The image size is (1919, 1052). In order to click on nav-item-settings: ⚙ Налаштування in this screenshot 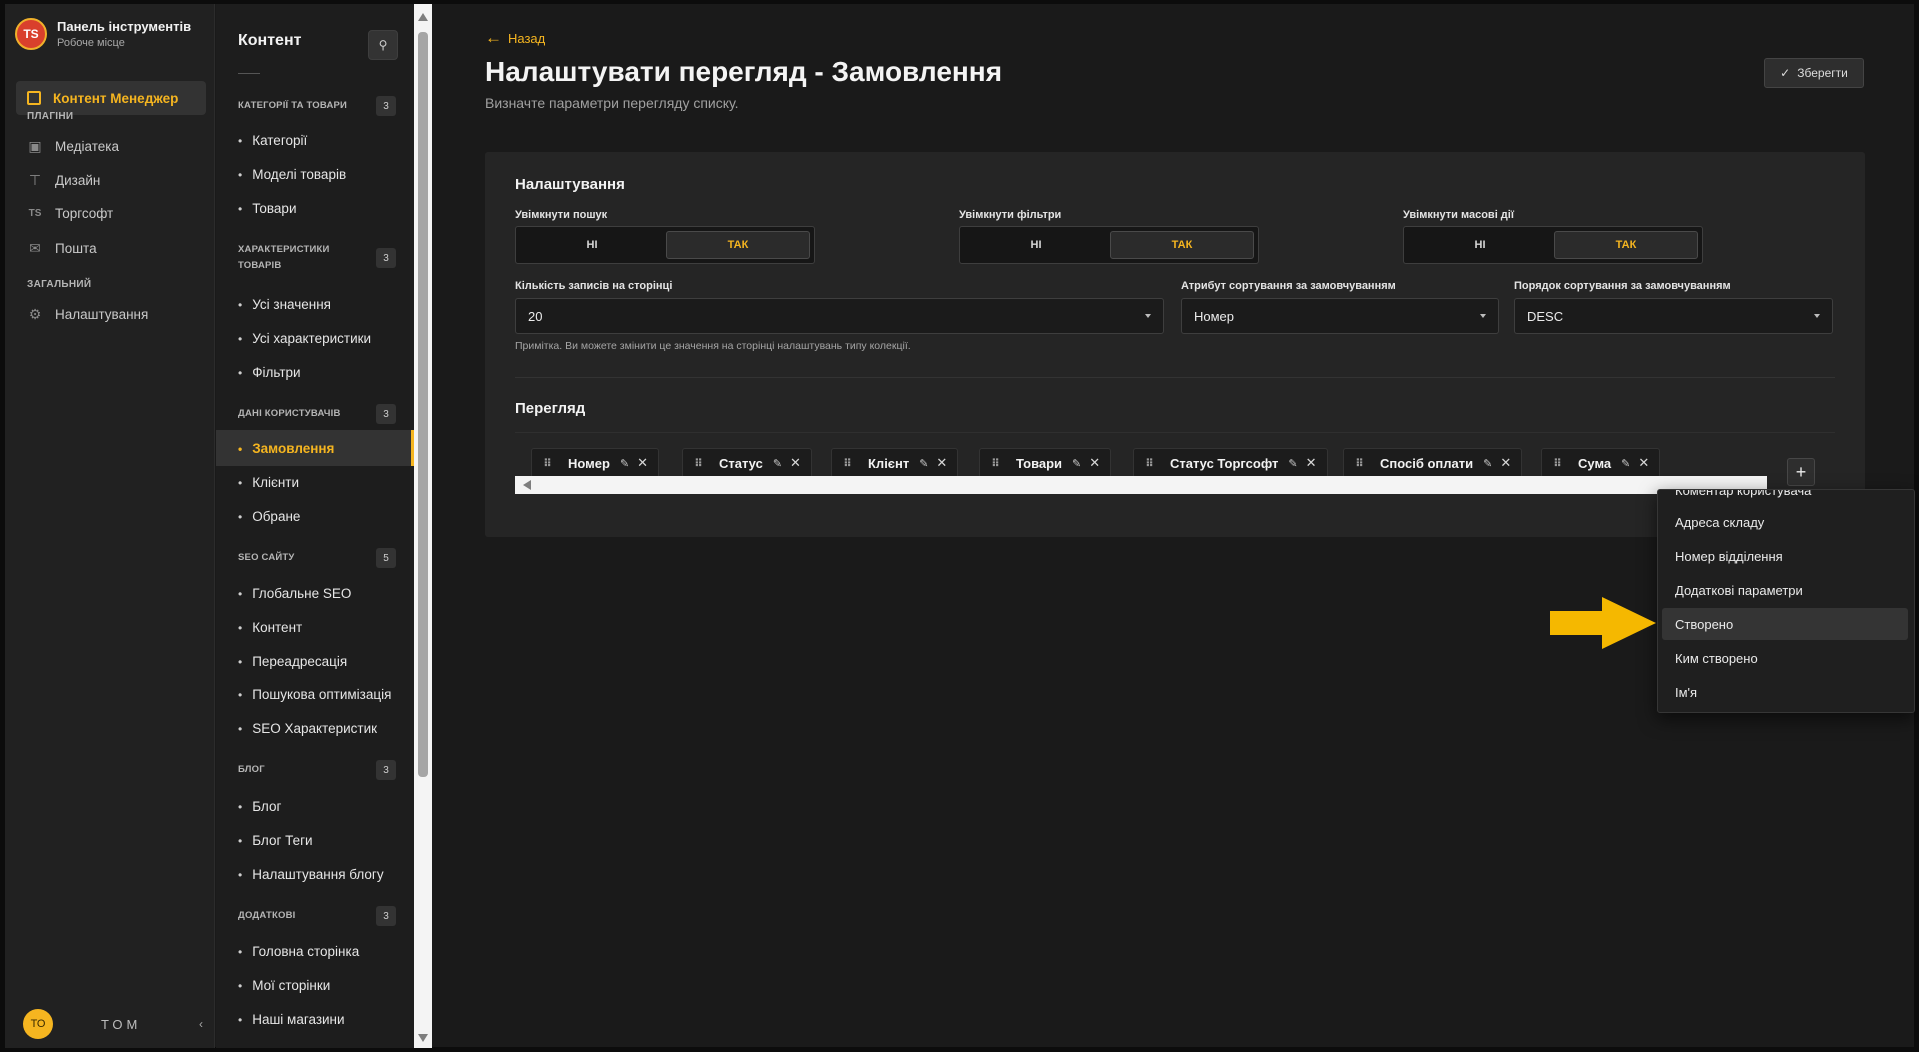, I will do `click(88, 314)`.